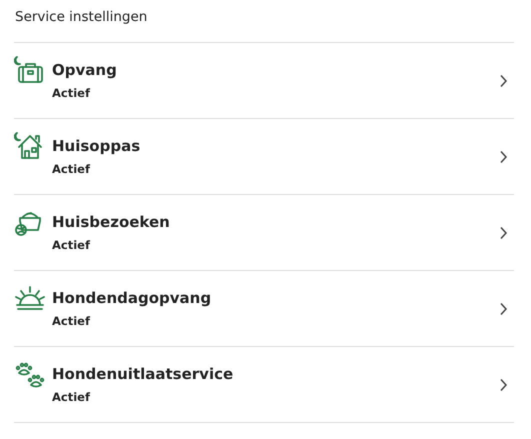 Image resolution: width=531 pixels, height=439 pixels. I want to click on service-title: Hondendagopvang, so click(132, 298).